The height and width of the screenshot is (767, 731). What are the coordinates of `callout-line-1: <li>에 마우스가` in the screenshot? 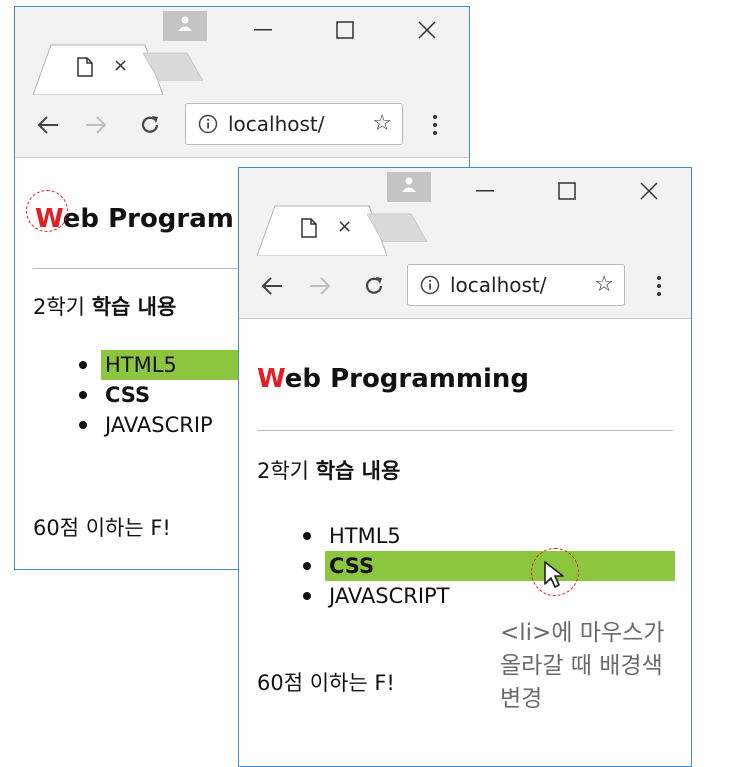 It's located at (582, 633).